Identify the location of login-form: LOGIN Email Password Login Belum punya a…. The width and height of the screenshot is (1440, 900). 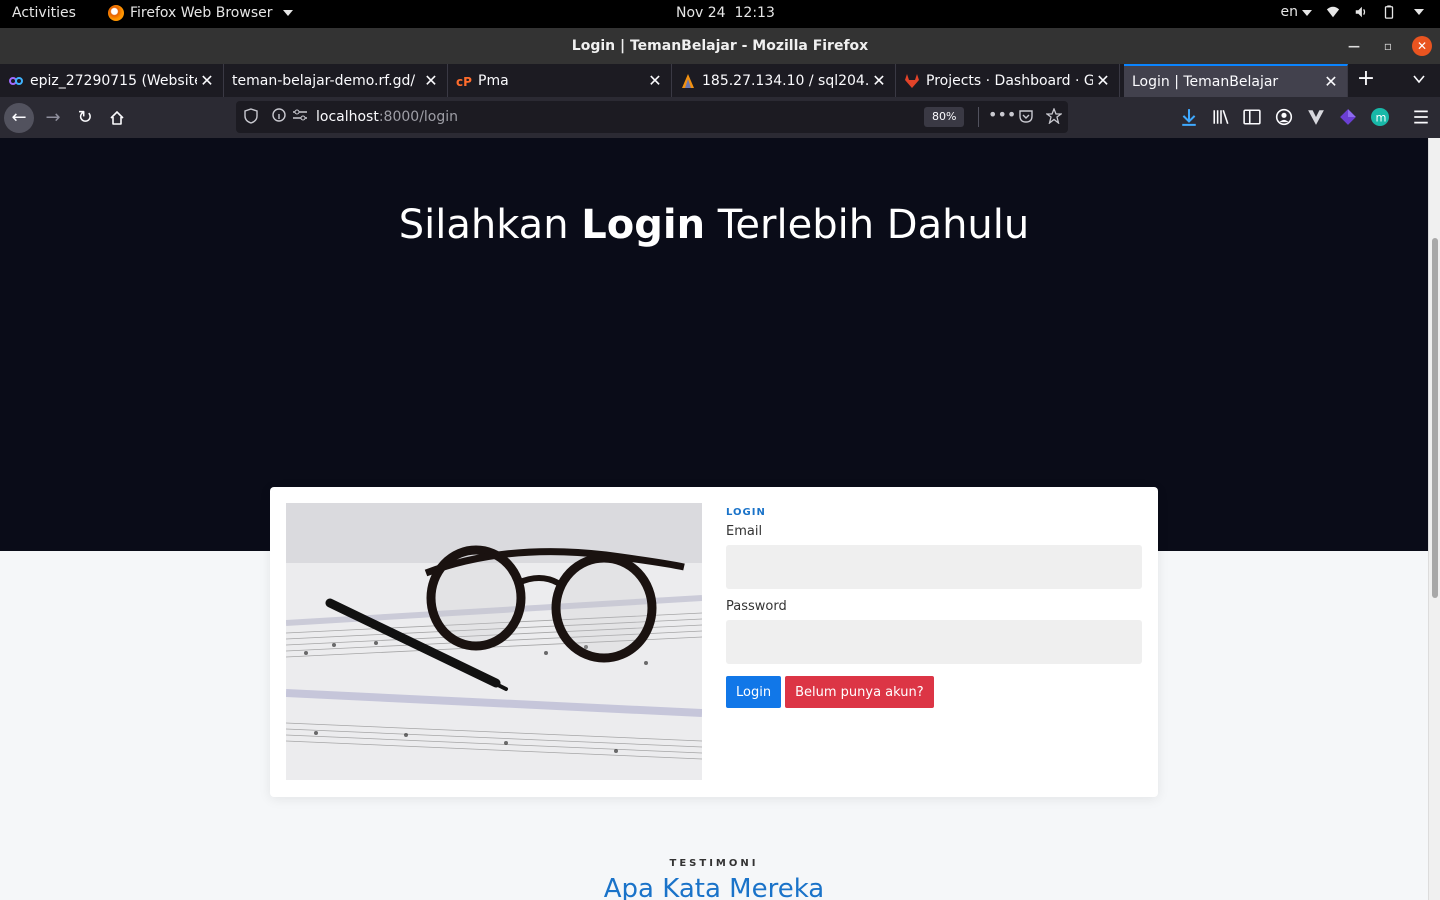
(934, 607).